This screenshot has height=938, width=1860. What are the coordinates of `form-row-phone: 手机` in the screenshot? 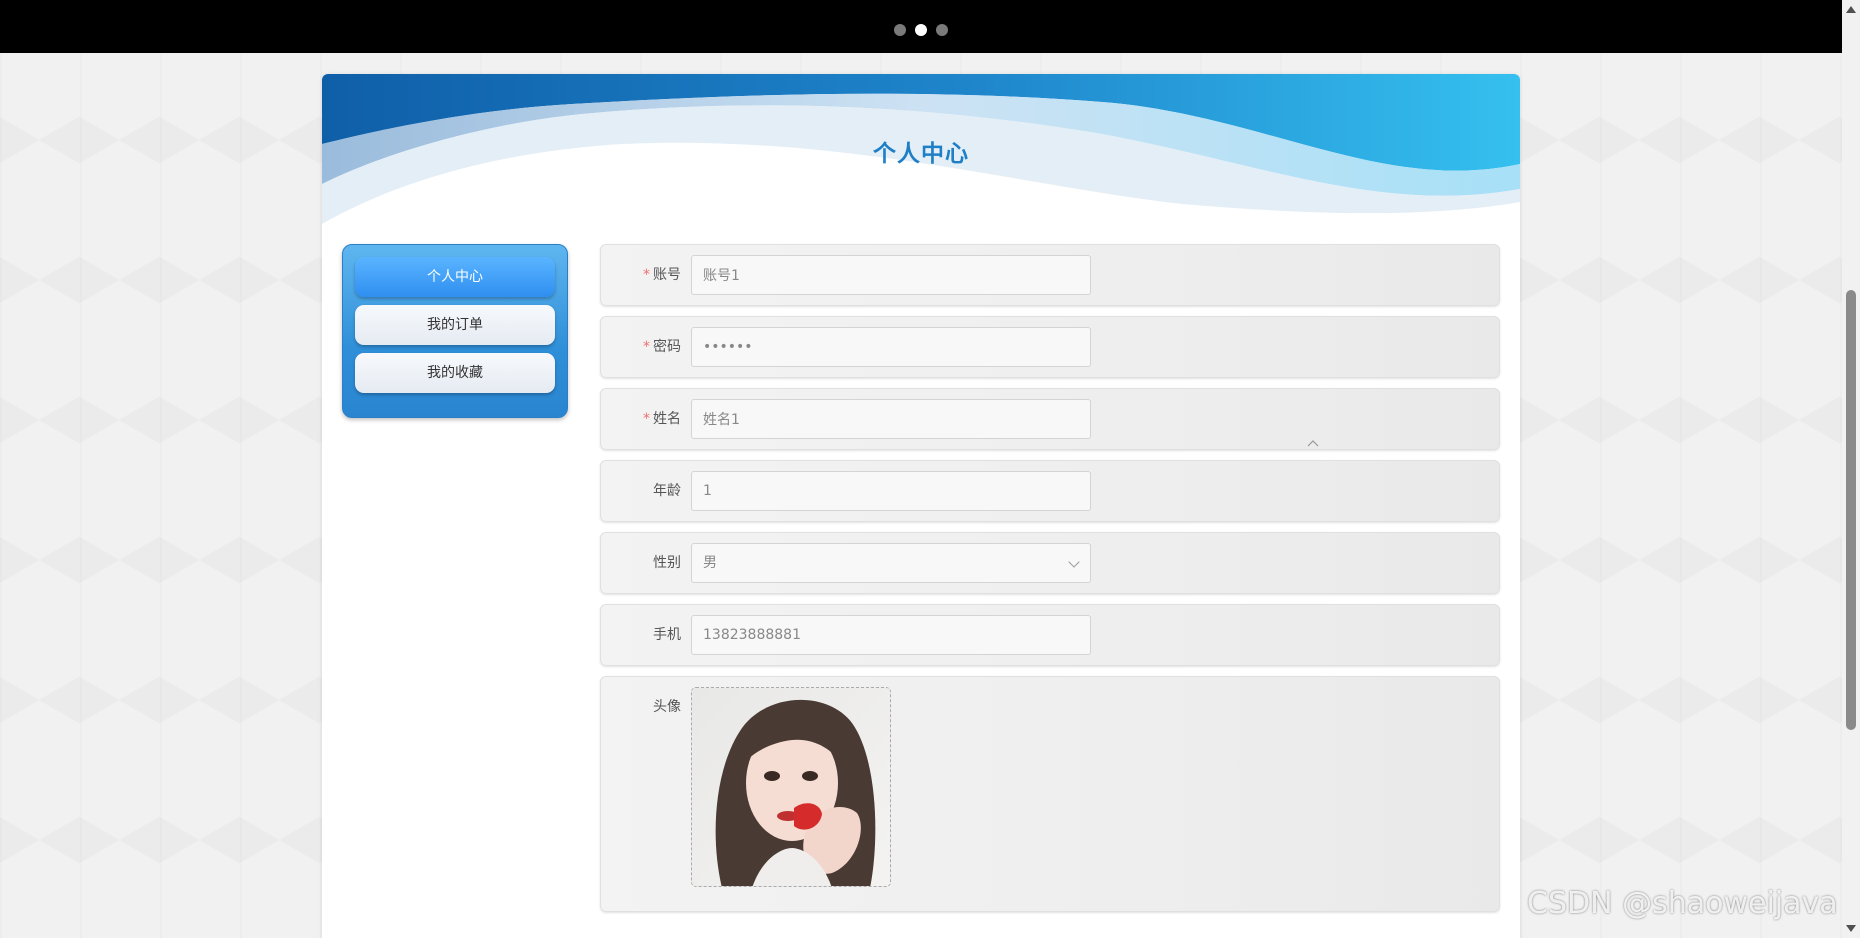 It's located at (1050, 635).